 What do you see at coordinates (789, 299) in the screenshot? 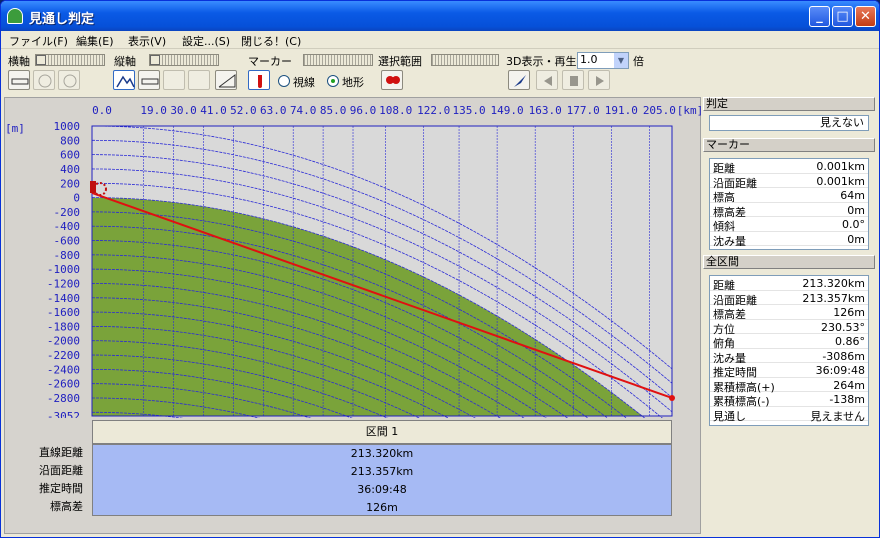
I see `total-row: 沿面距離 213.357km` at bounding box center [789, 299].